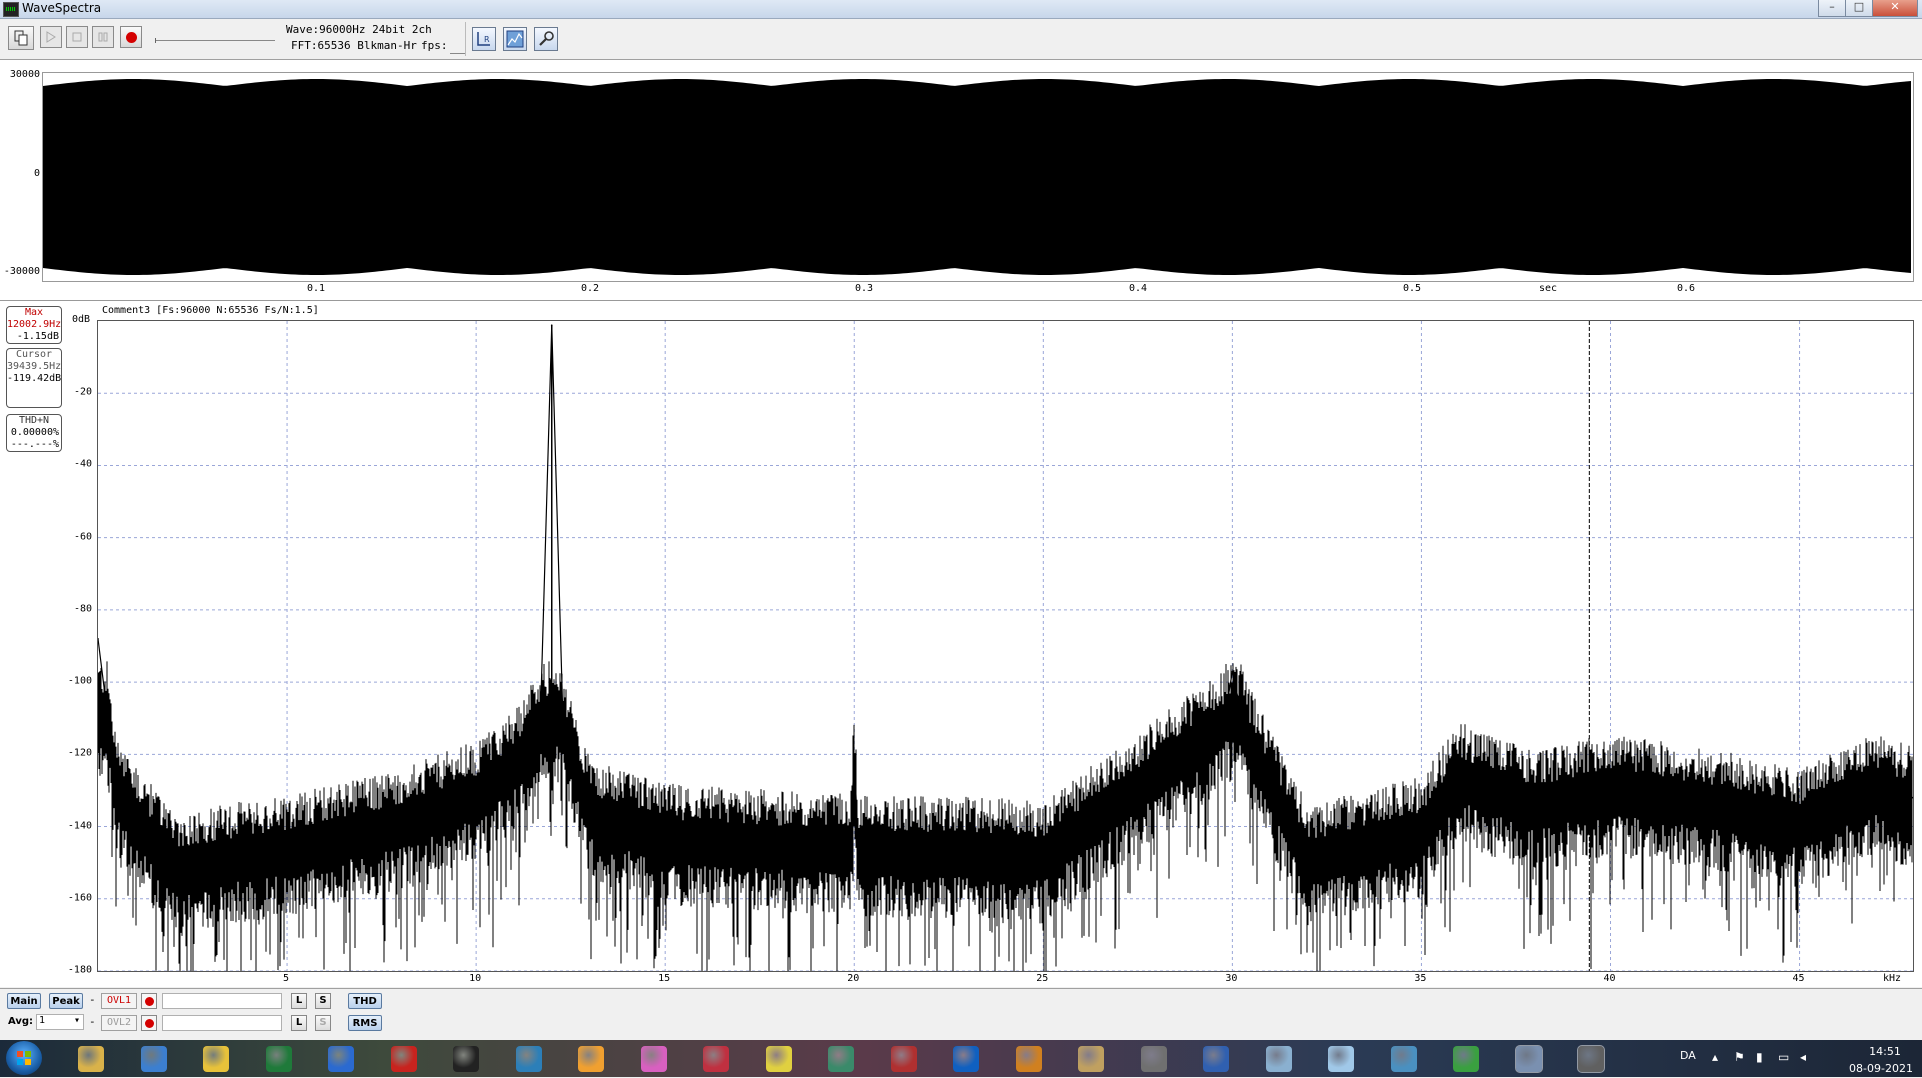 The image size is (1922, 1078). Describe the element at coordinates (475, 978) in the screenshot. I see `spectrum-x-tick-label: 10` at that location.